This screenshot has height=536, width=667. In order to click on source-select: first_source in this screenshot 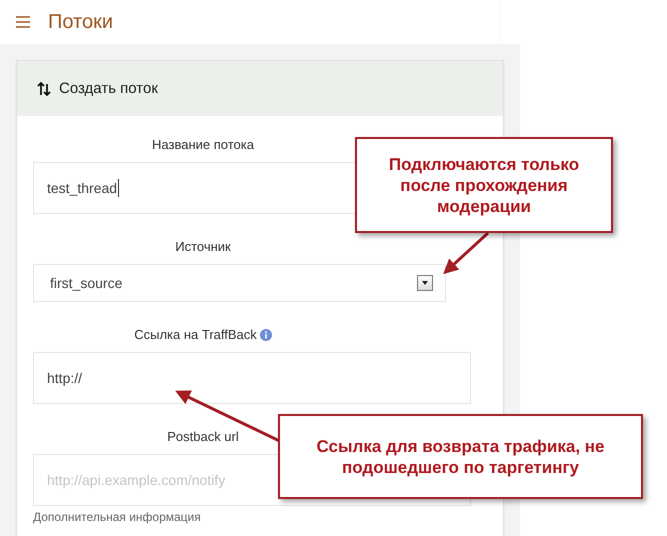, I will do `click(239, 283)`.